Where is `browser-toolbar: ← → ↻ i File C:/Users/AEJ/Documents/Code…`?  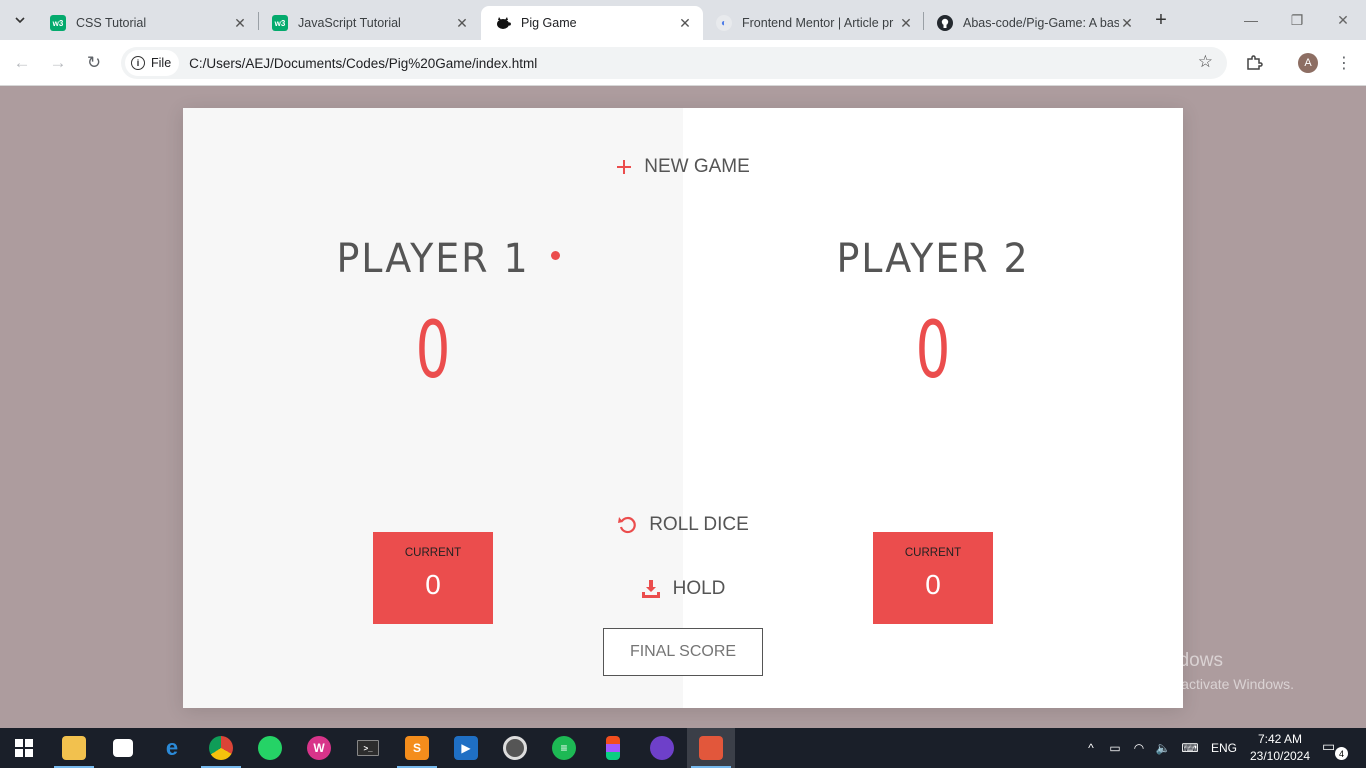 browser-toolbar: ← → ↻ i File C:/Users/AEJ/Documents/Code… is located at coordinates (683, 63).